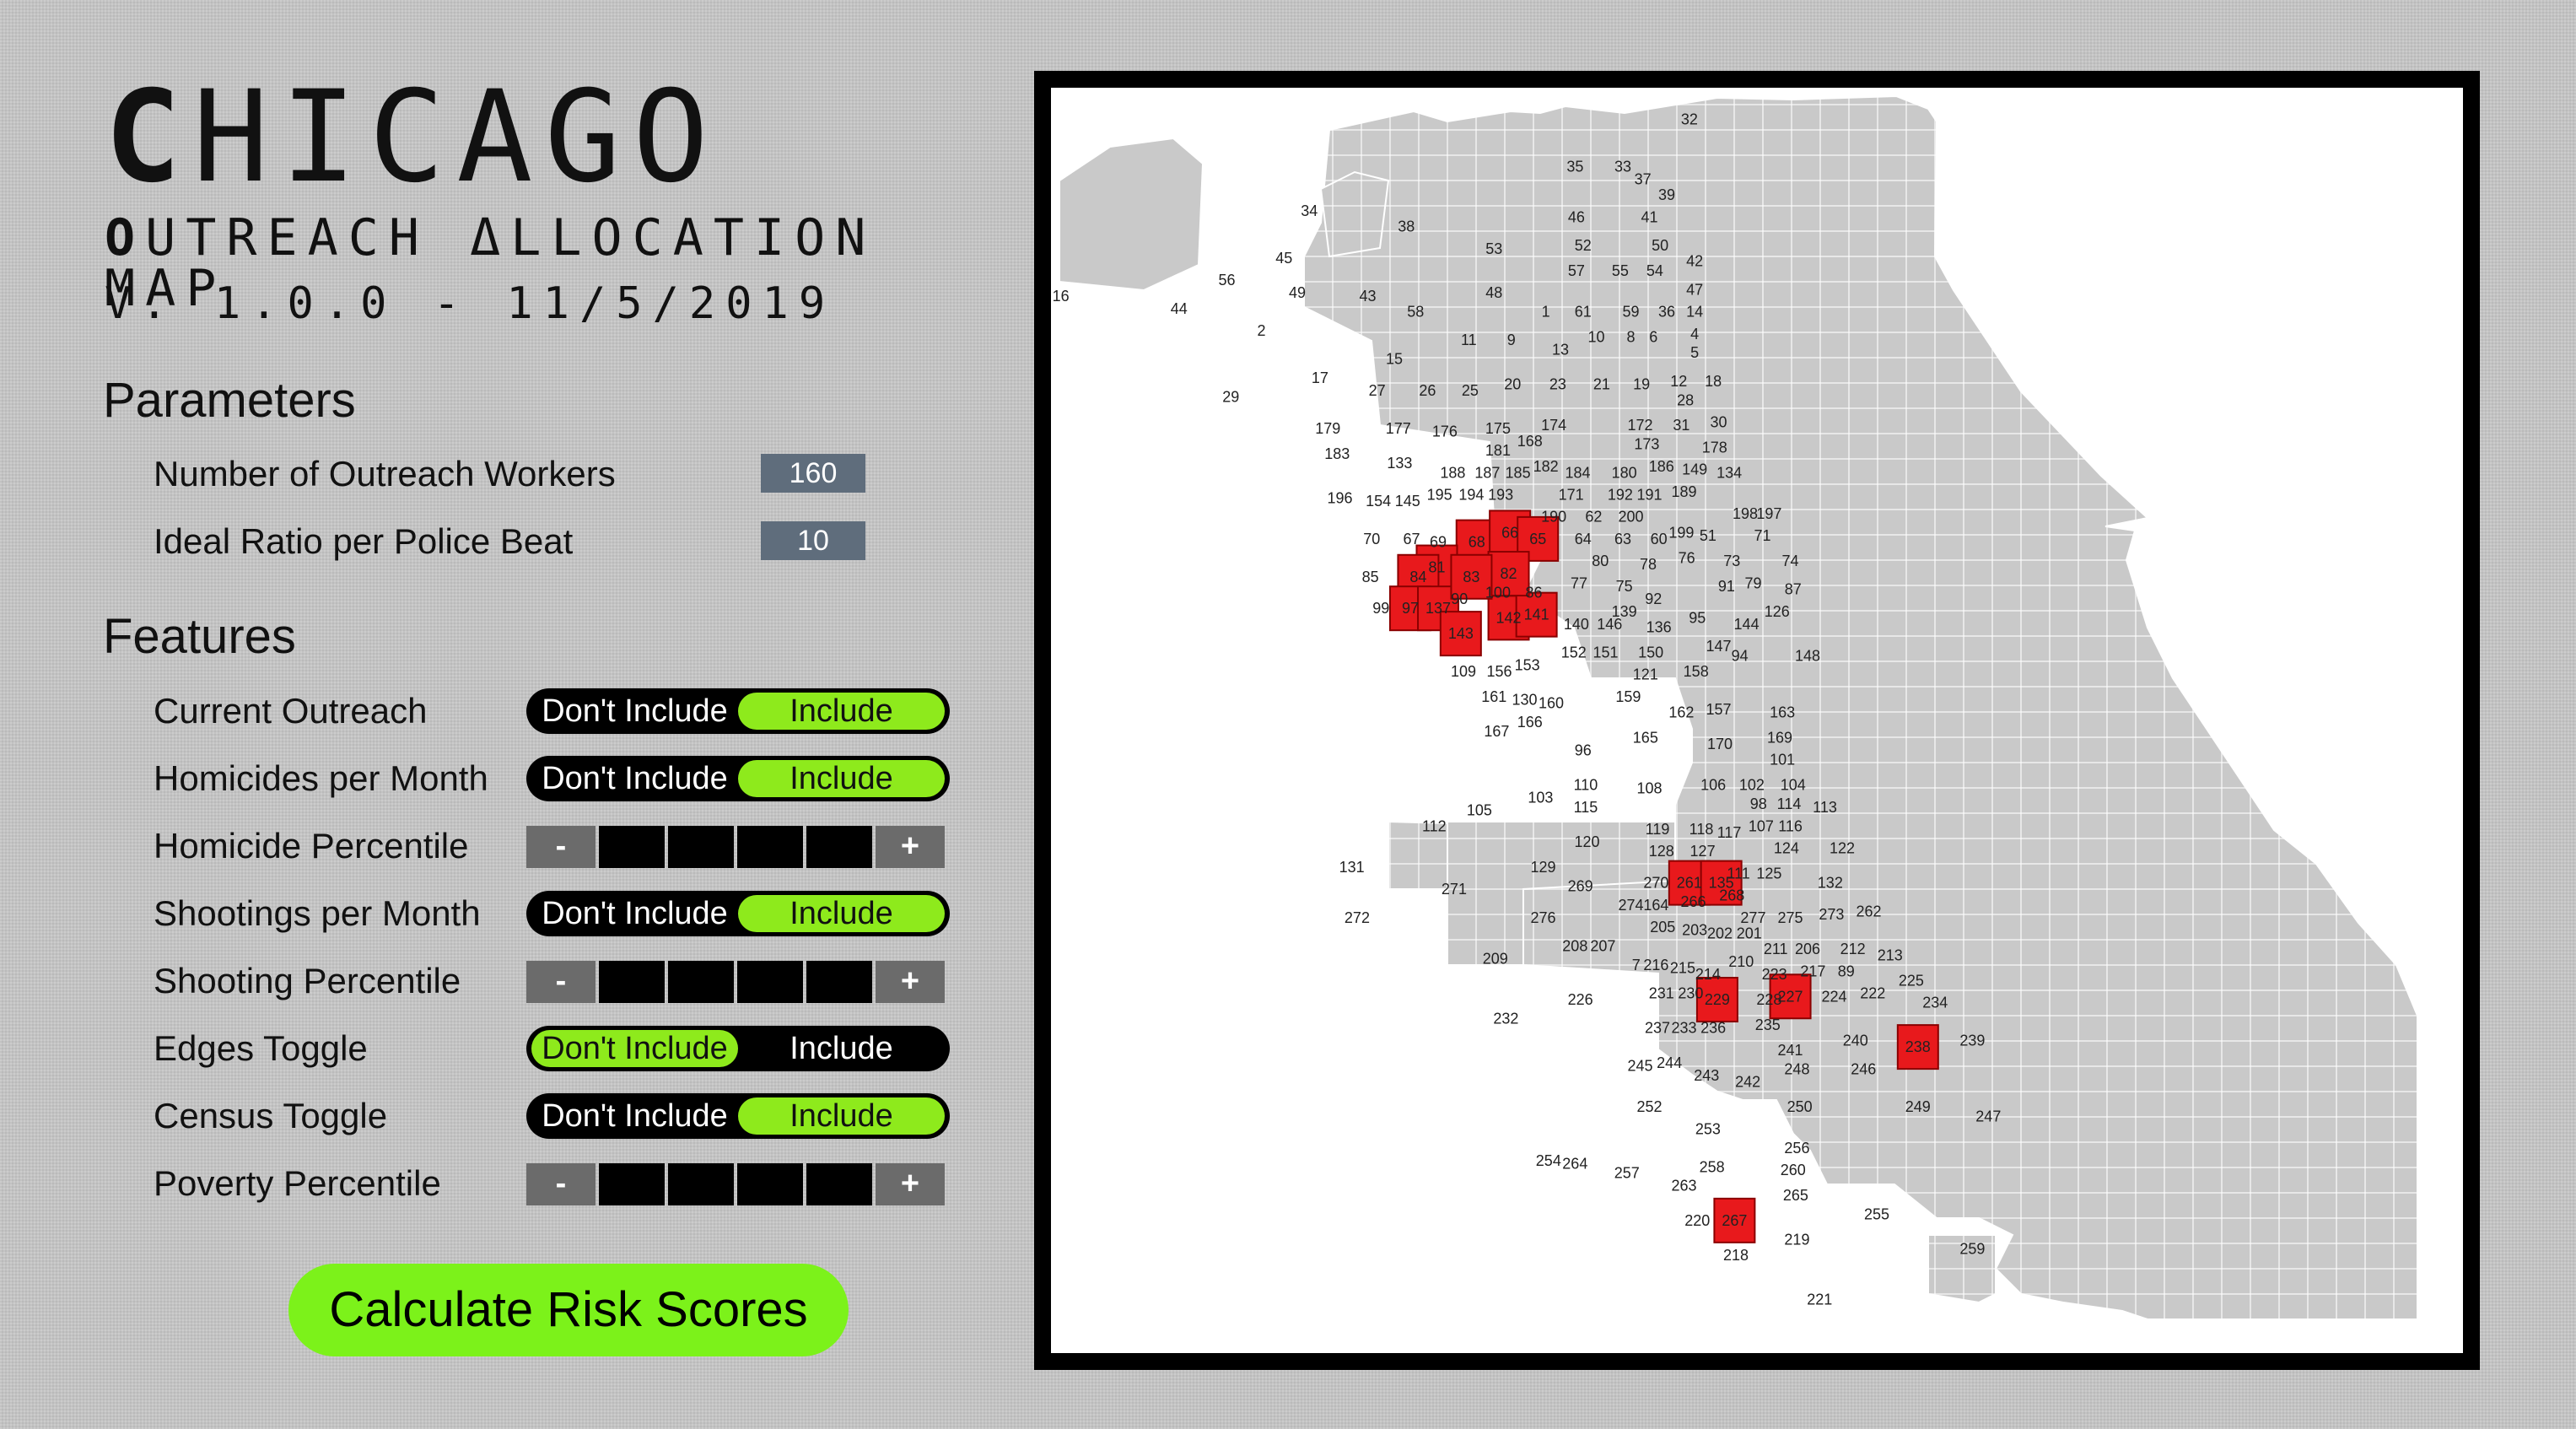 This screenshot has height=1429, width=2576. I want to click on beat-label: 127, so click(1703, 851).